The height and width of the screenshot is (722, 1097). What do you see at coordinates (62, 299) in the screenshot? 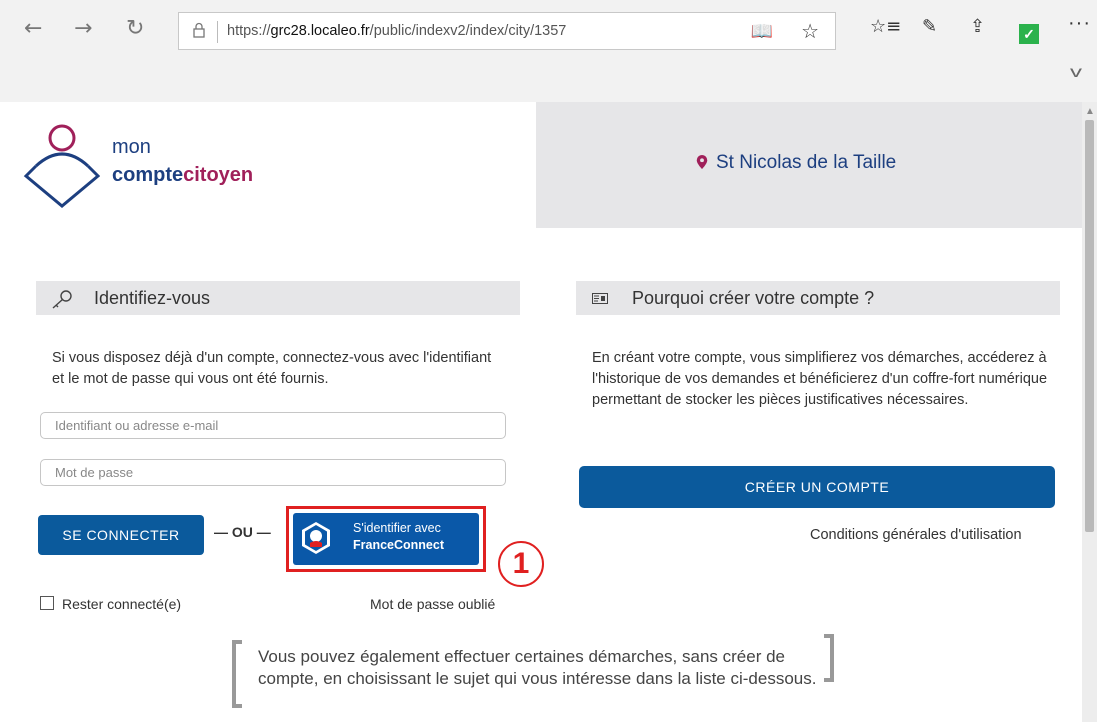
I see `key-icon` at bounding box center [62, 299].